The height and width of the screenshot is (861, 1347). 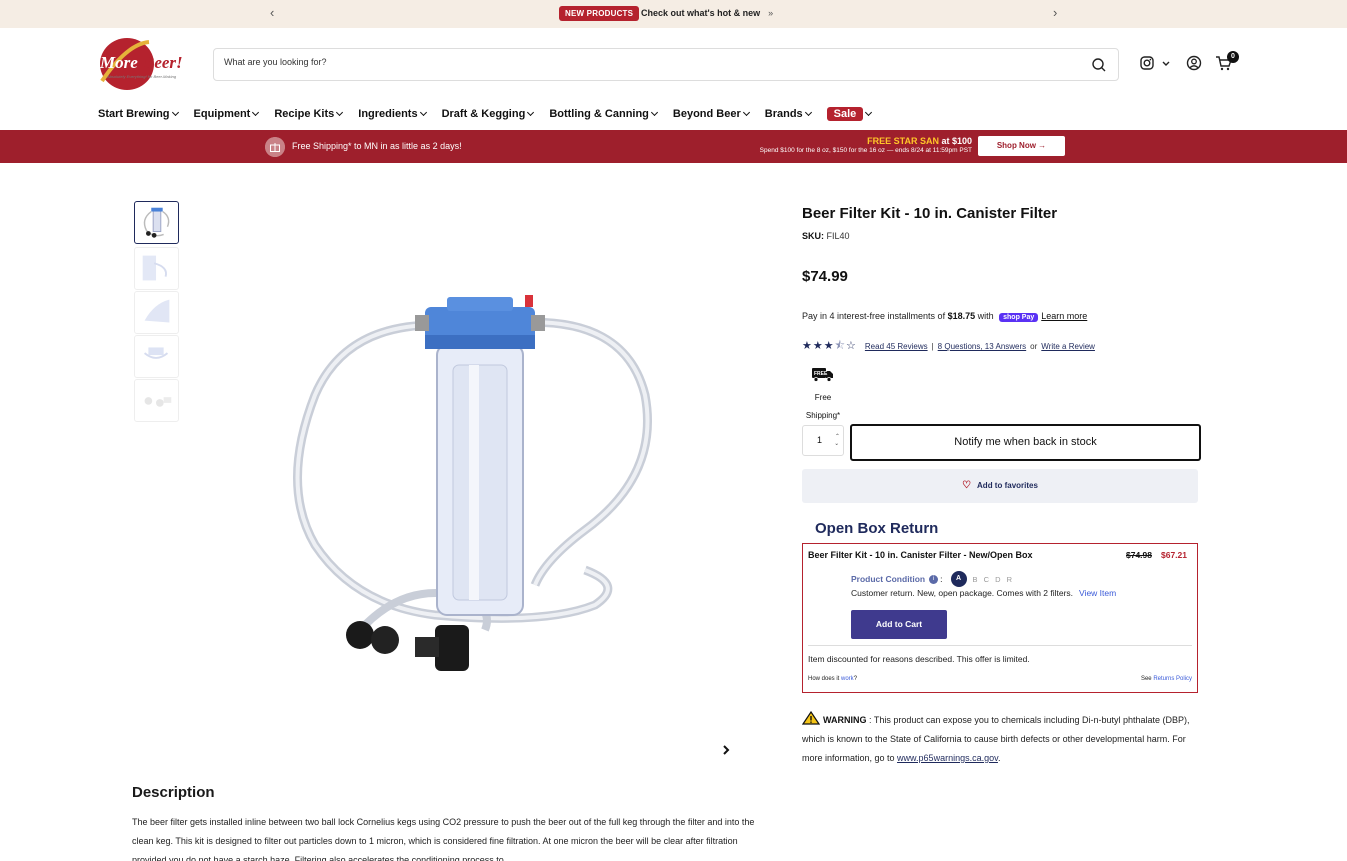 What do you see at coordinates (173, 792) in the screenshot?
I see `description-title: Description` at bounding box center [173, 792].